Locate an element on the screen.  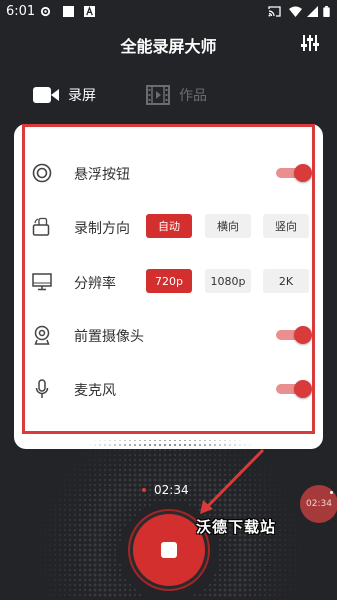
orientation-label: 录制方向 is located at coordinates (102, 229).